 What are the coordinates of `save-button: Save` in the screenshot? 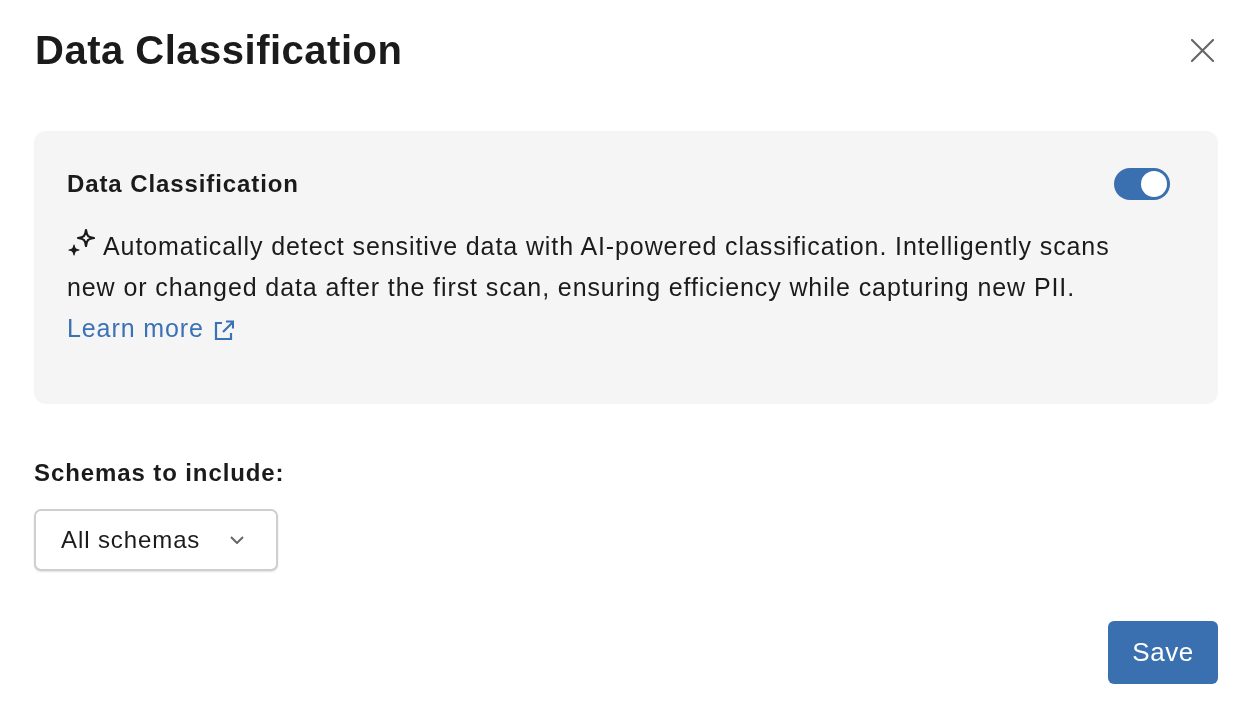 It's located at (1163, 652).